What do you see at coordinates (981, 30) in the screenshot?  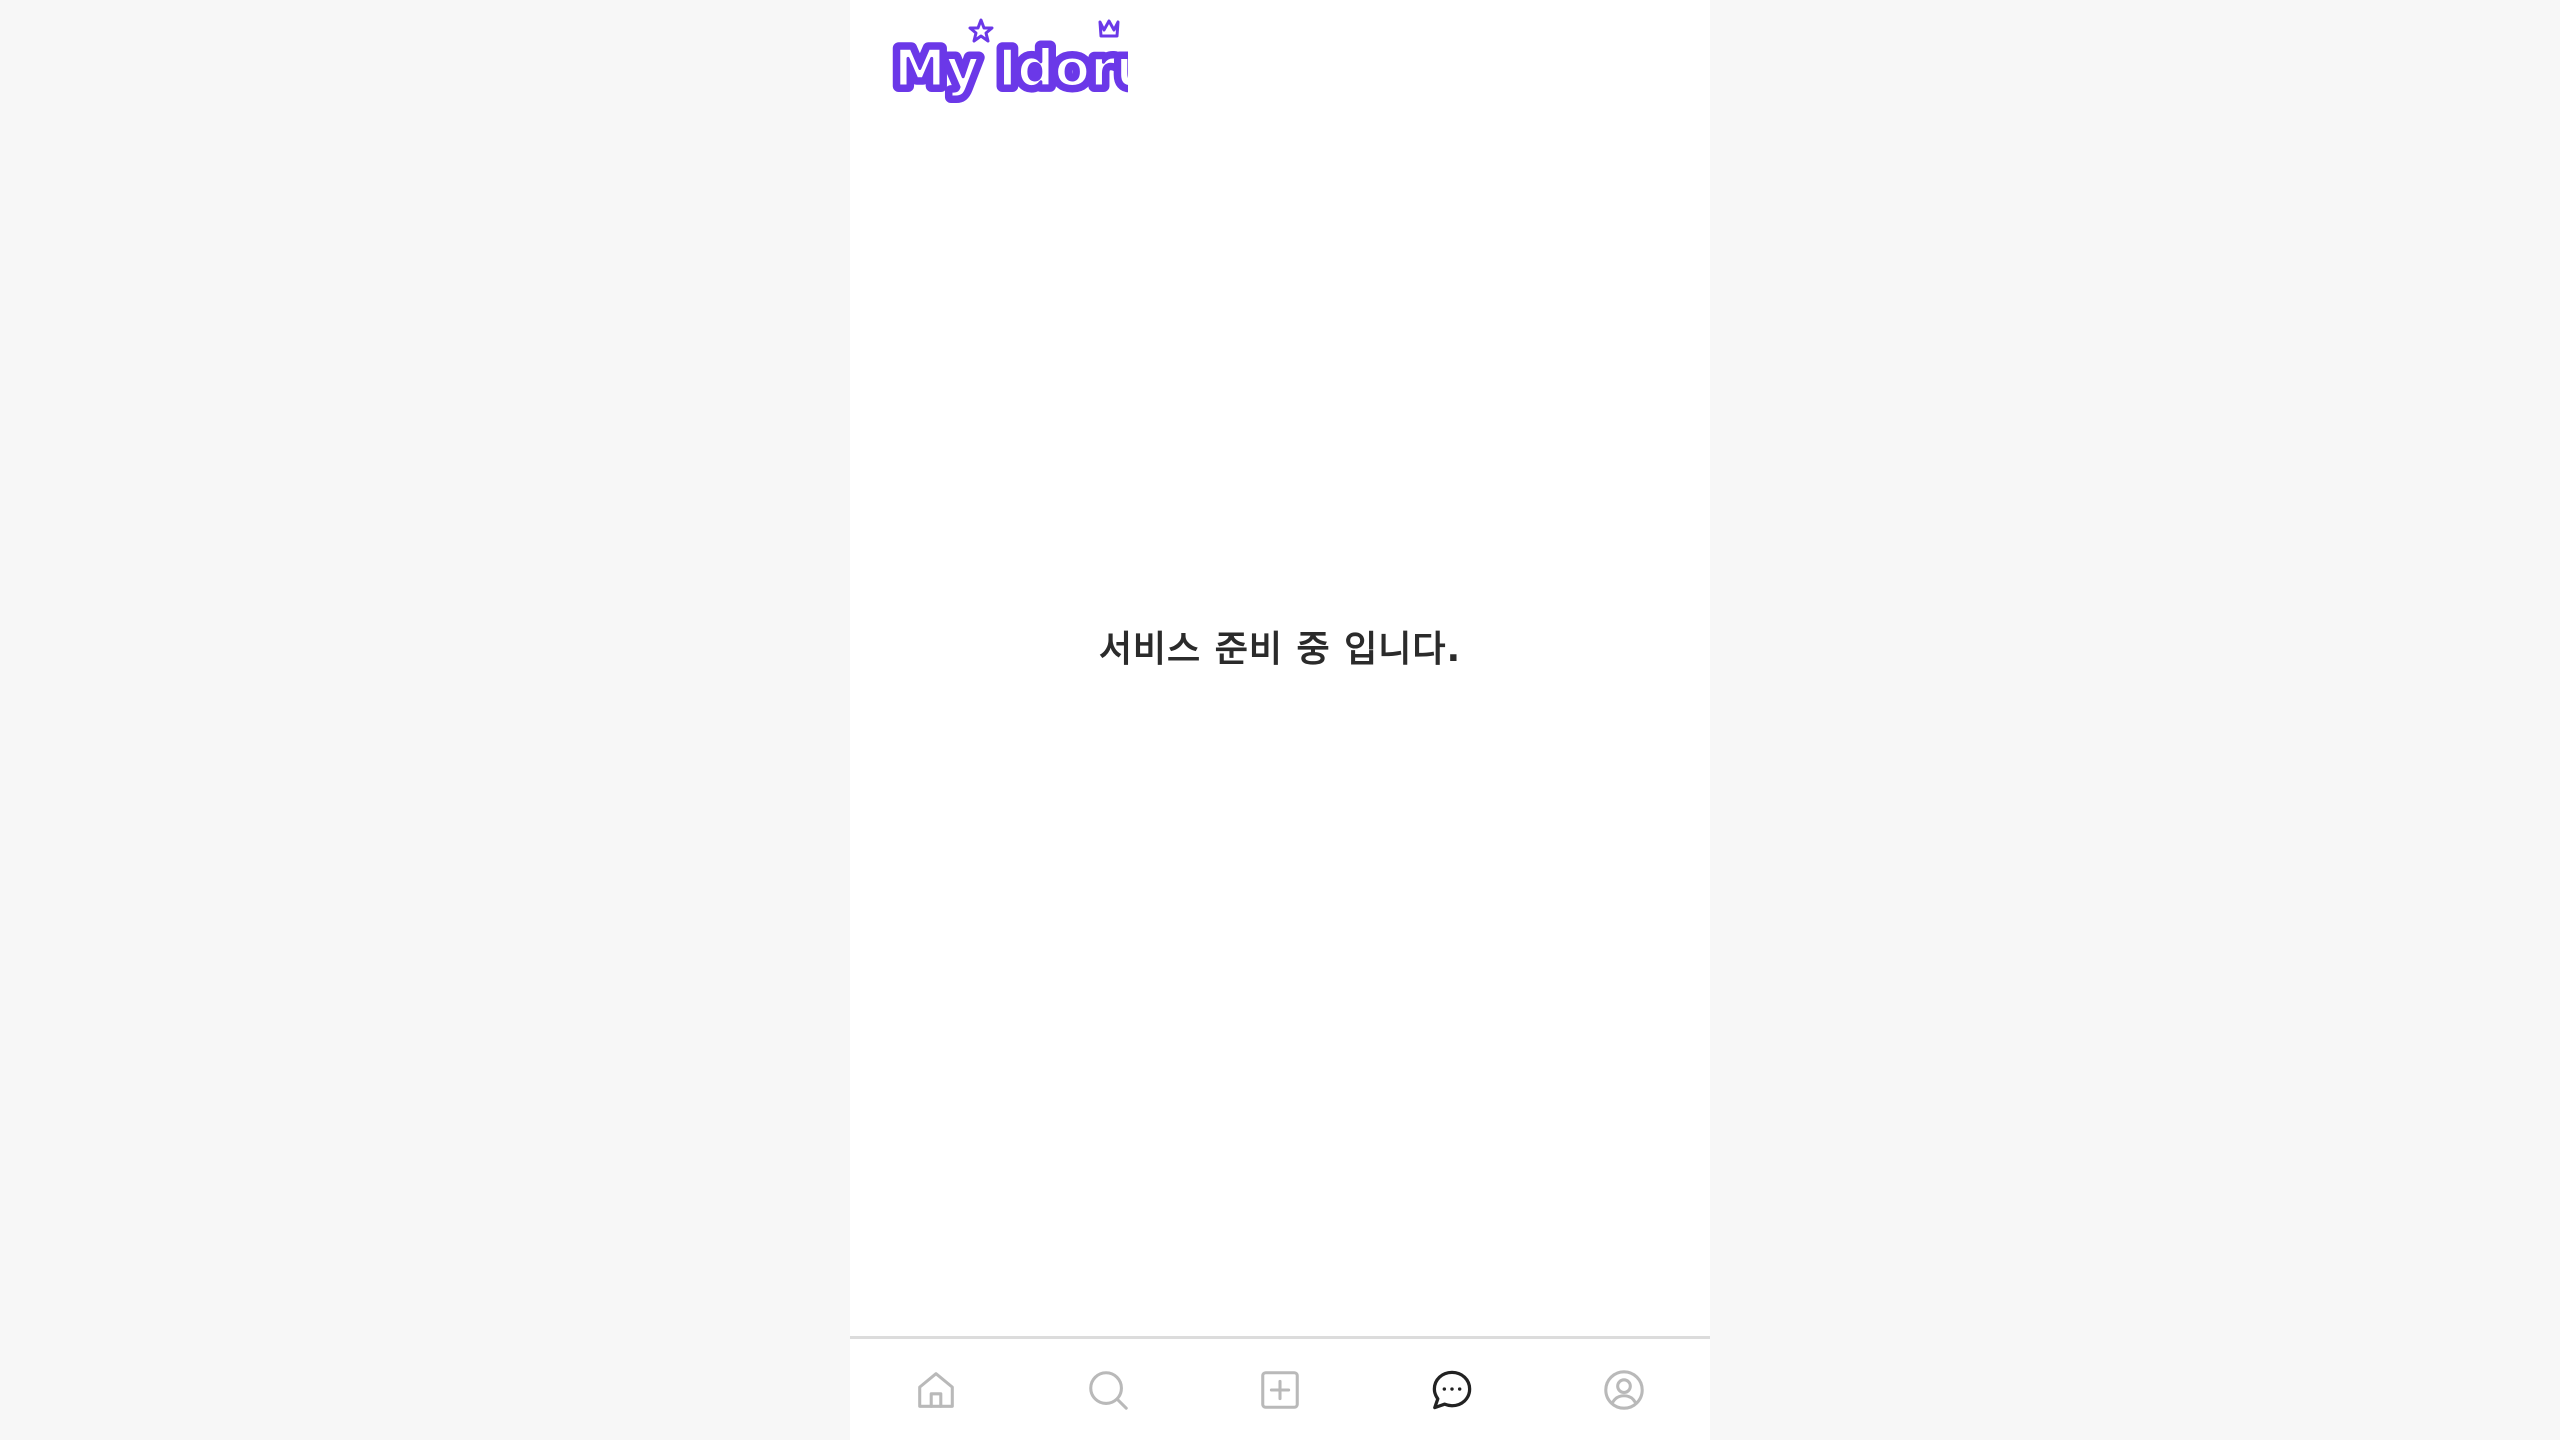 I see `logo-star-icon` at bounding box center [981, 30].